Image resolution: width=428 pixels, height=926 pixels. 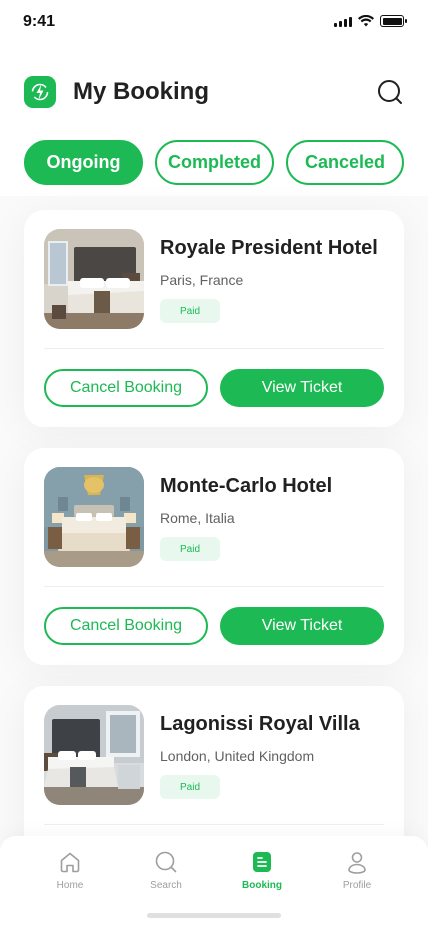 What do you see at coordinates (70, 862) in the screenshot?
I see `home-icon` at bounding box center [70, 862].